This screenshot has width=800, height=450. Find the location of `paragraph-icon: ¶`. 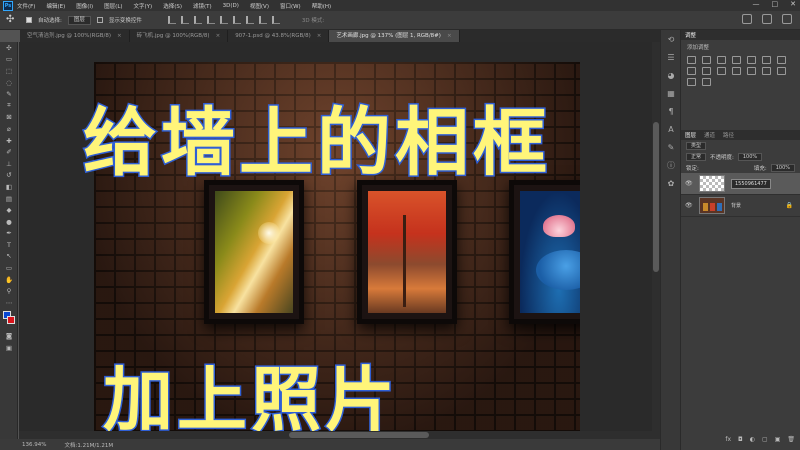

paragraph-icon: ¶ is located at coordinates (671, 111).